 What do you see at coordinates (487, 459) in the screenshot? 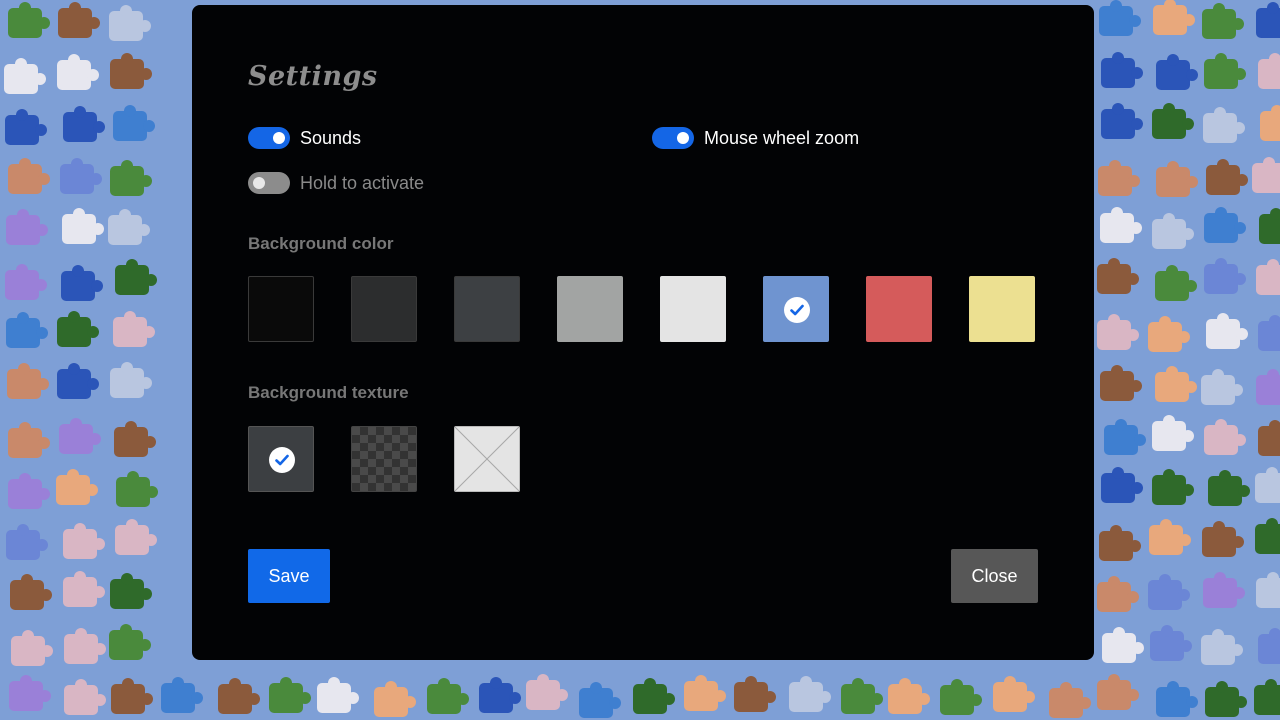
I see `texture-option-none` at bounding box center [487, 459].